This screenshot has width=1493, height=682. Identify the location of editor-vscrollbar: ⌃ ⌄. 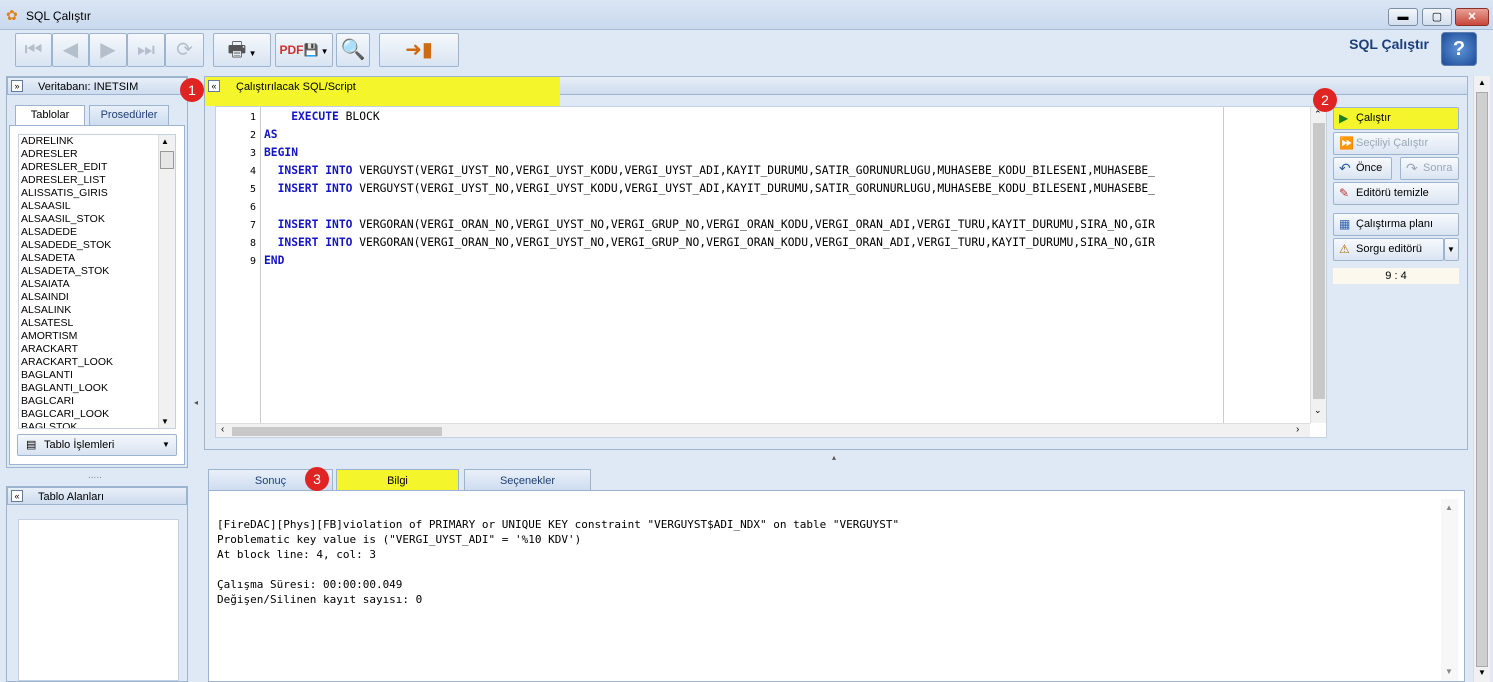
(1318, 265).